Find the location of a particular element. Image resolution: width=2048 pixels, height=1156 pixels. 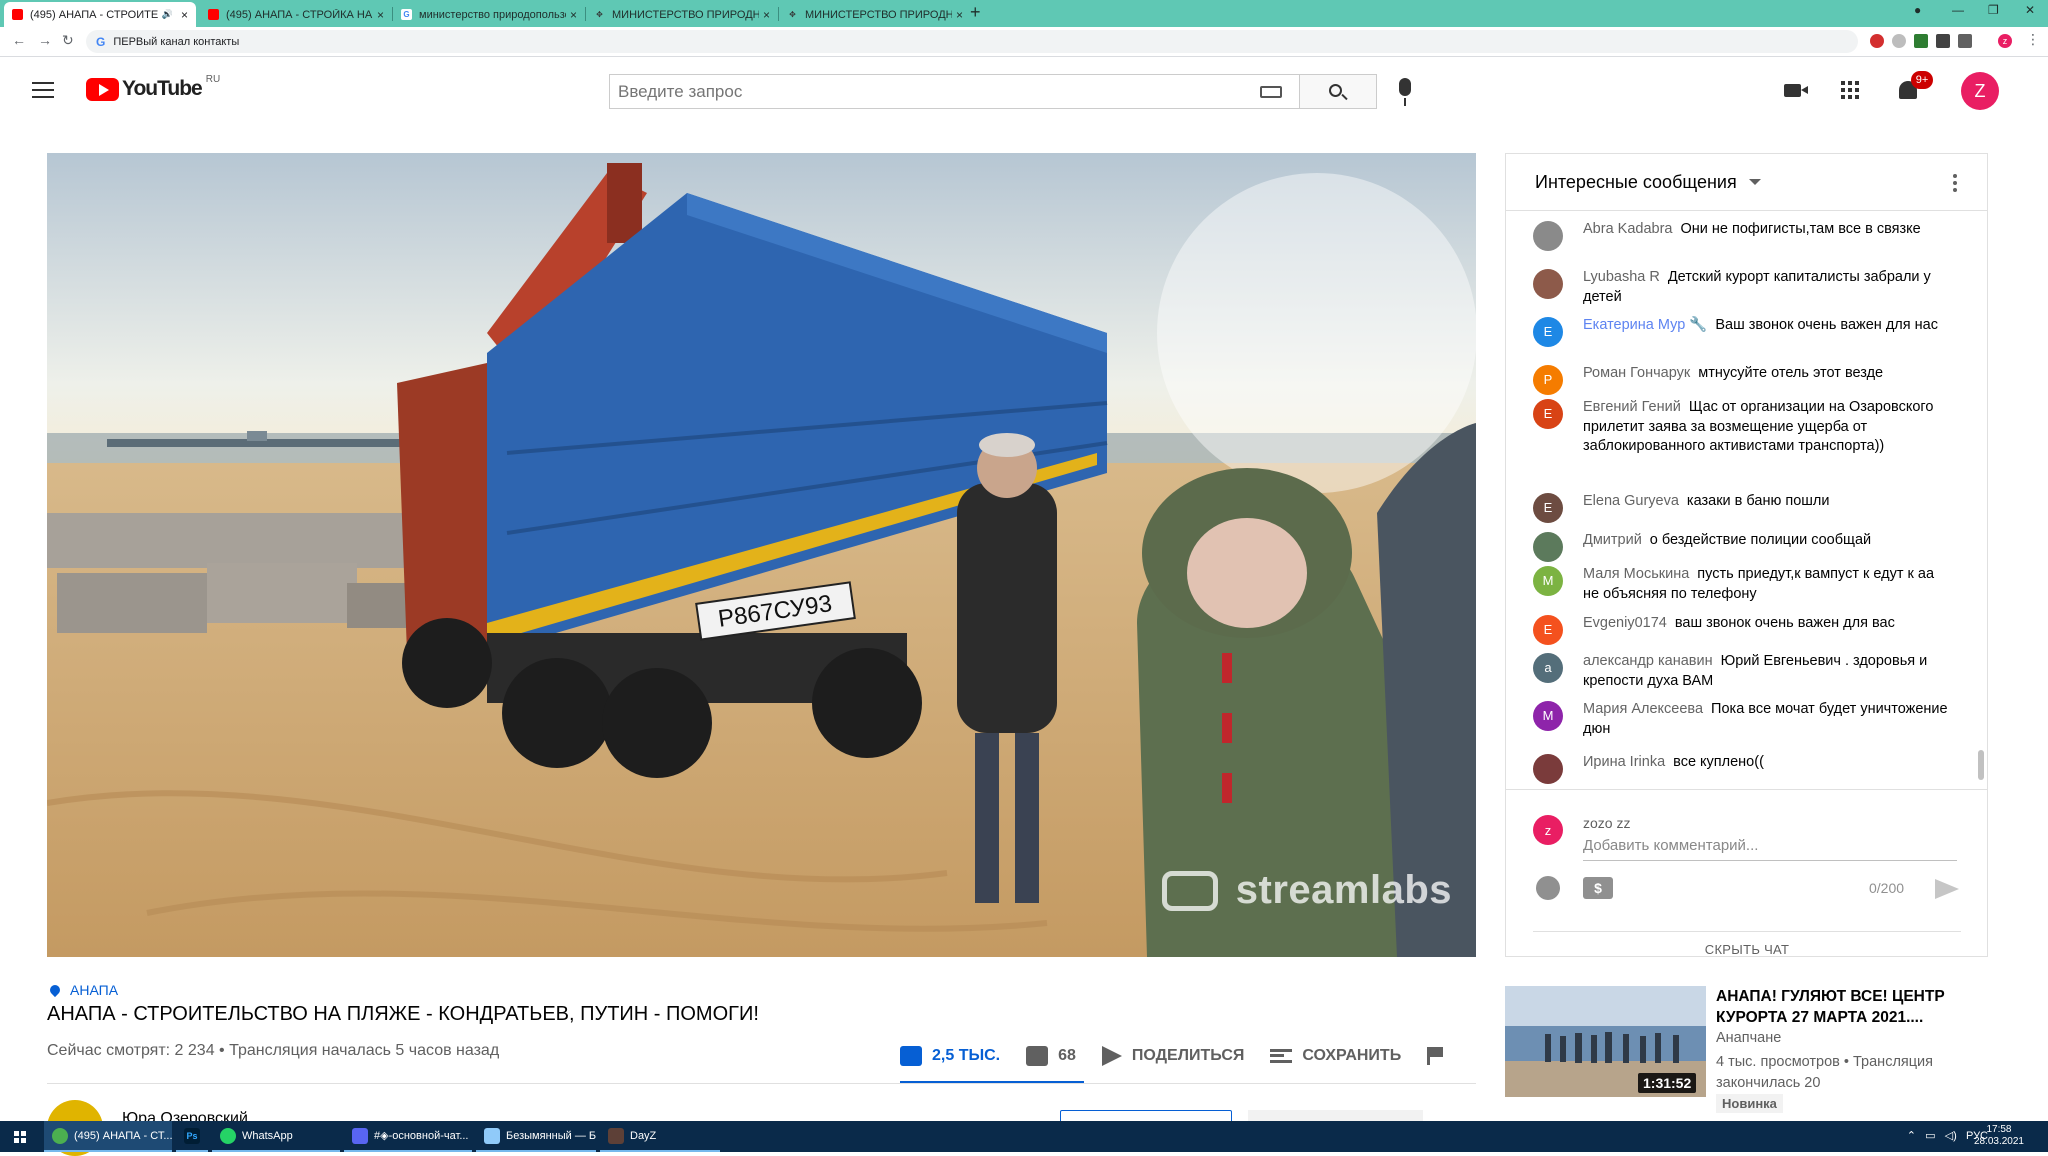

create-video-icon is located at coordinates (1796, 90).